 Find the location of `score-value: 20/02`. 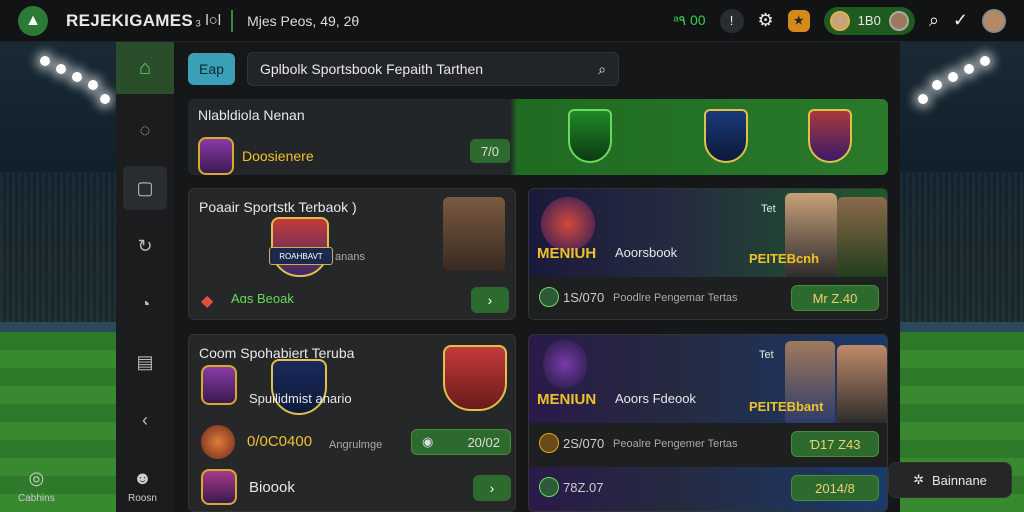

score-value: 20/02 is located at coordinates (483, 442).